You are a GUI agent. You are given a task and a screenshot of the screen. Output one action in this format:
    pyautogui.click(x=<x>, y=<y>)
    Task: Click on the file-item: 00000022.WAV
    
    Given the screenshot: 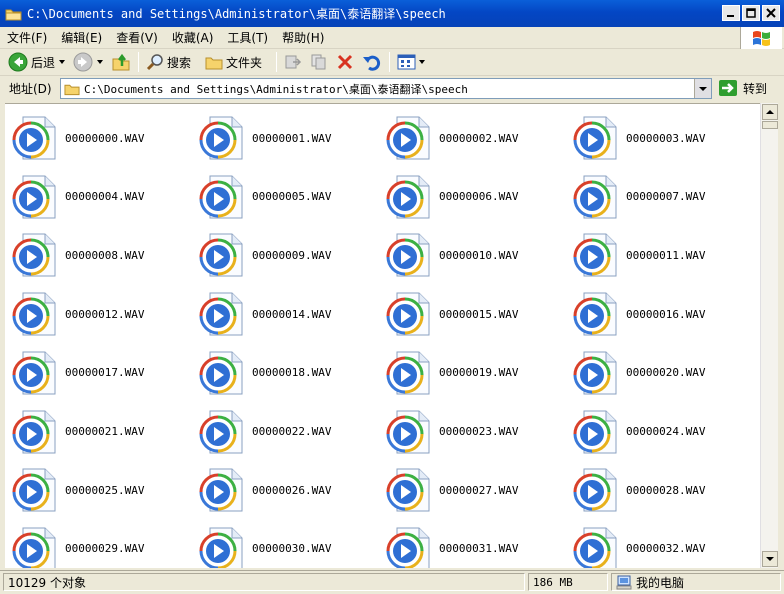 What is the action you would take?
    pyautogui.click(x=289, y=432)
    